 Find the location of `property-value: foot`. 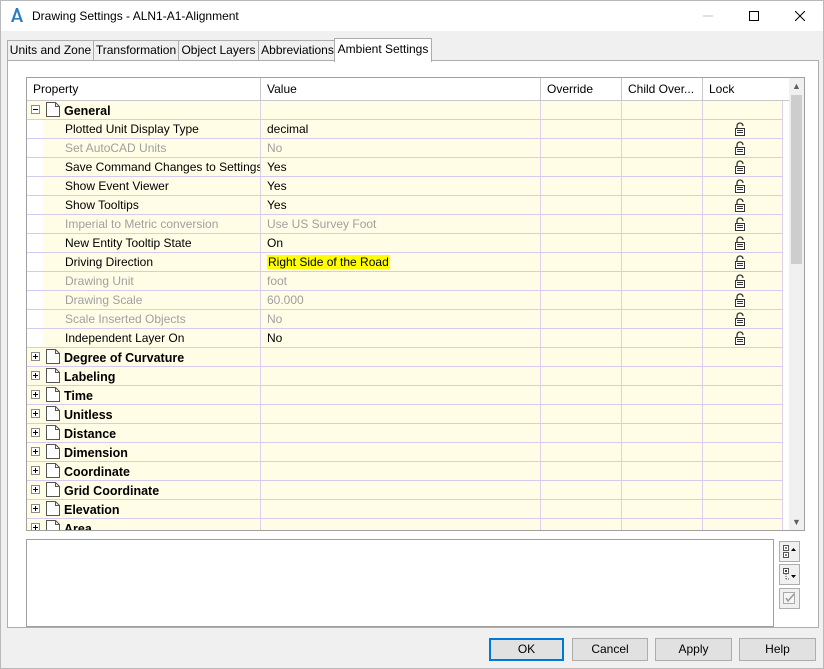

property-value: foot is located at coordinates (401, 281).